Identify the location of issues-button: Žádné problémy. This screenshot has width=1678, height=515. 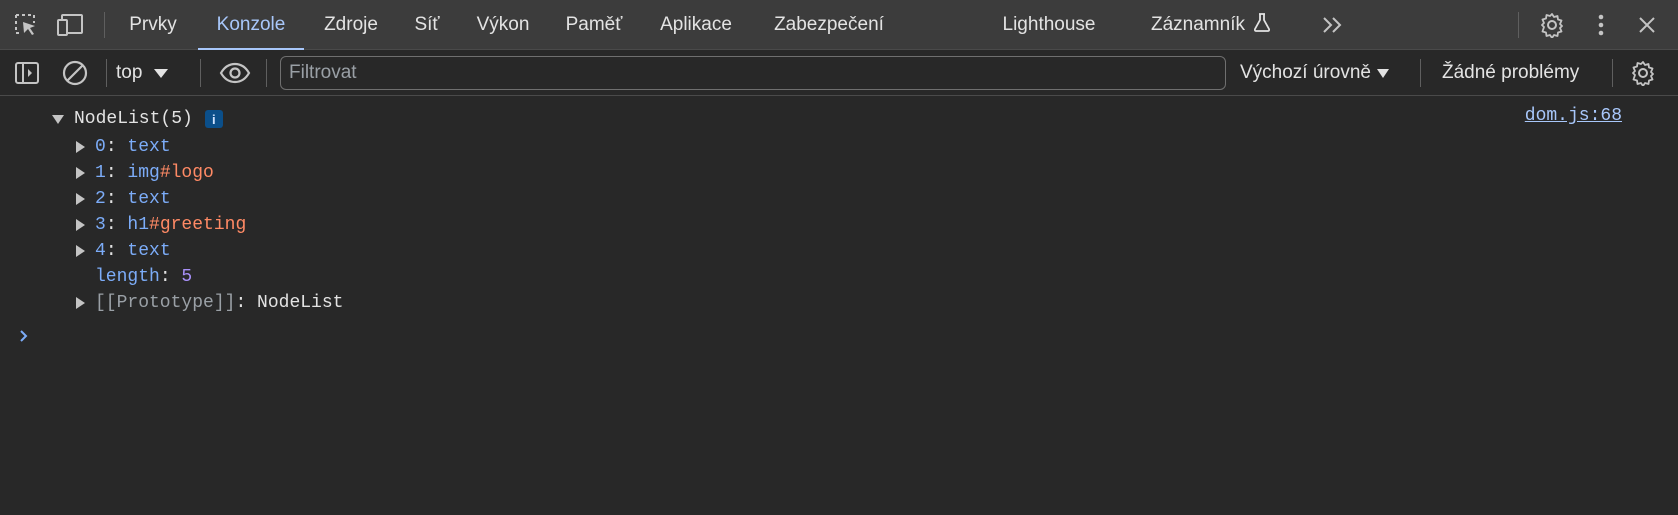
(1510, 73).